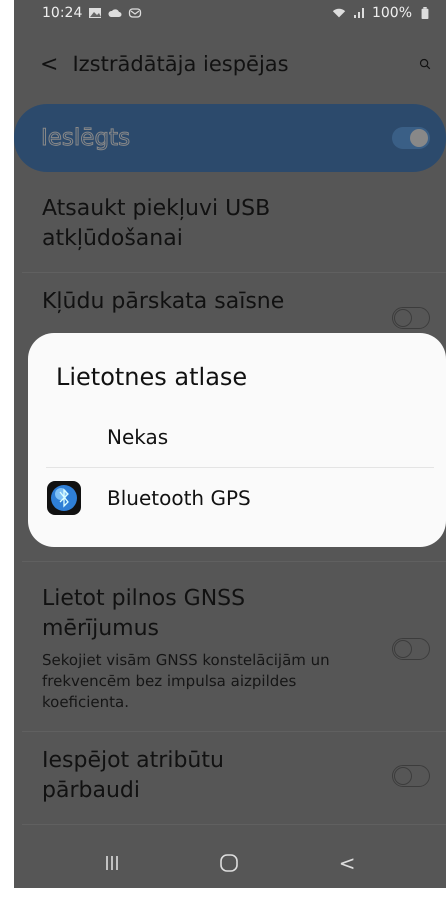  What do you see at coordinates (177, 302) in the screenshot?
I see `setting-title: Kļūdu pārskata saīsne` at bounding box center [177, 302].